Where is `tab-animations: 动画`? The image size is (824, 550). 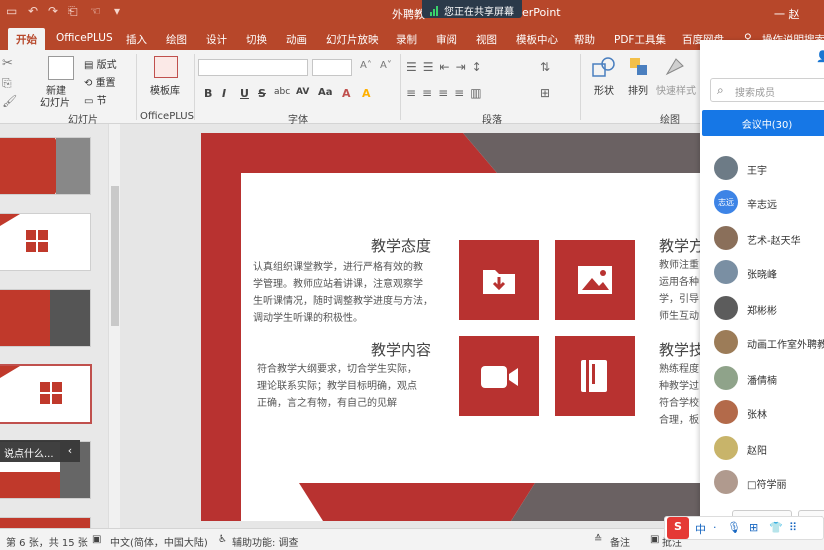
tab-animations: 动画 is located at coordinates (296, 39).